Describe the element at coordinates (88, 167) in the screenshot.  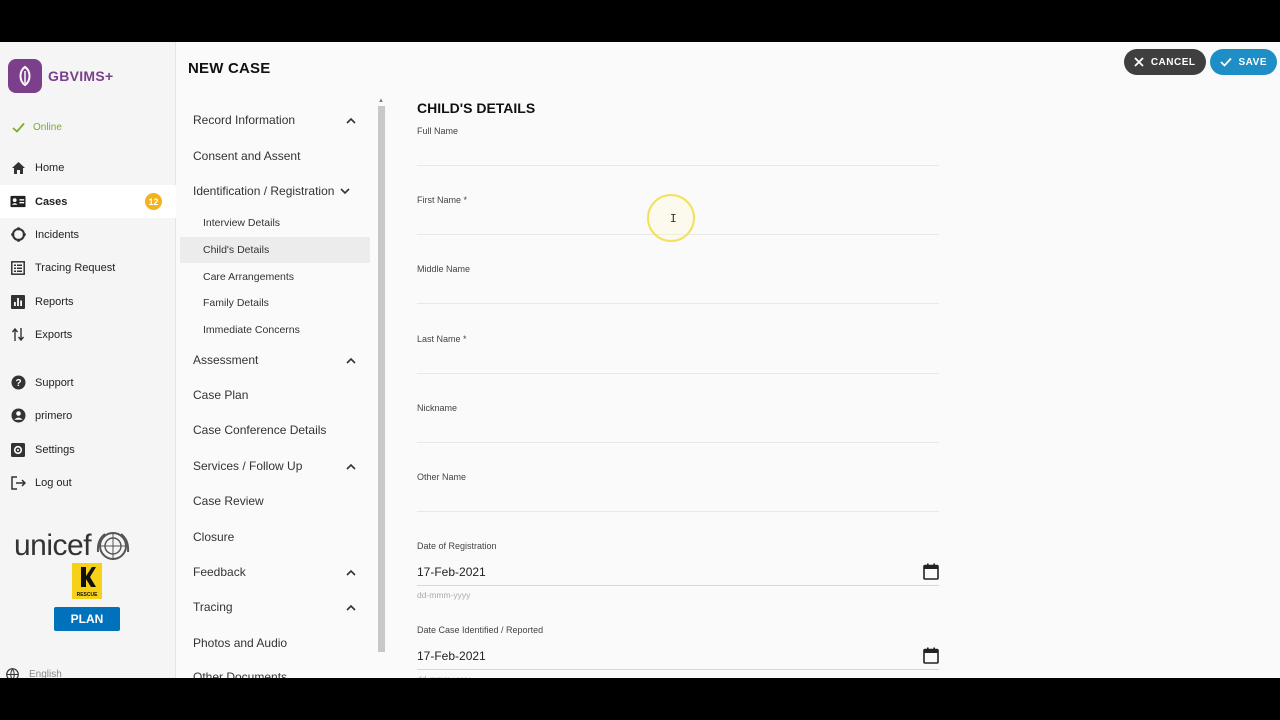
I see `sidebar-item-home: Home` at that location.